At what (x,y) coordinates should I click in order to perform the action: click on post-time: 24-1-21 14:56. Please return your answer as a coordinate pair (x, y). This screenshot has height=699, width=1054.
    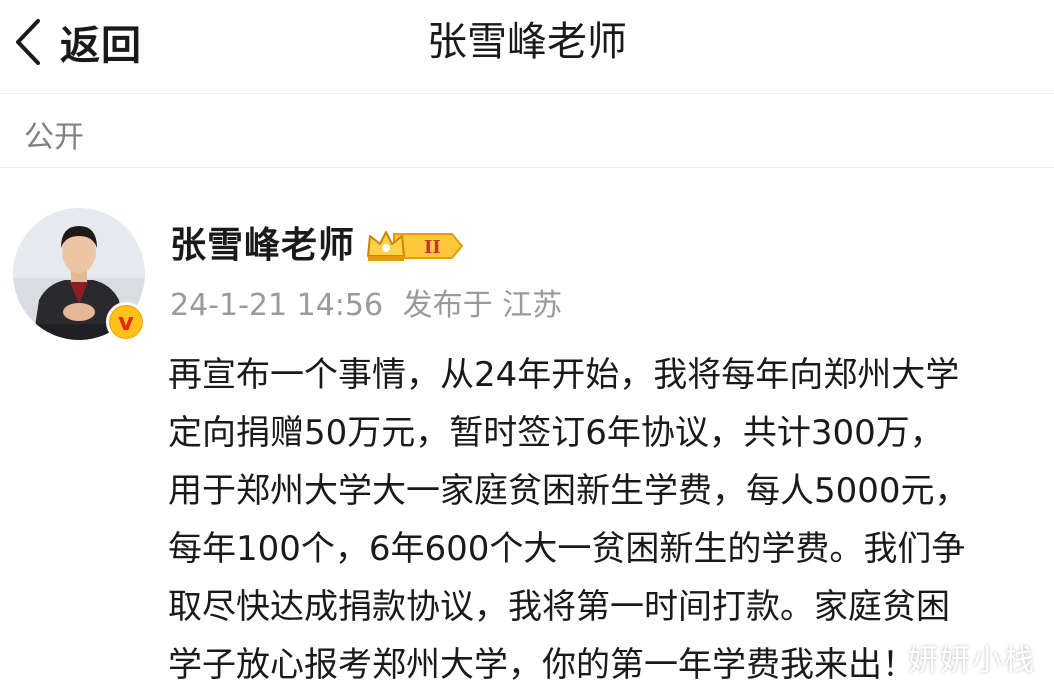
    Looking at the image, I should click on (277, 305).